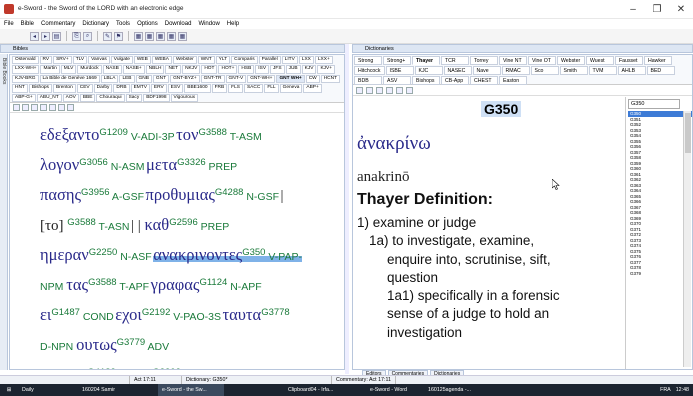 The height and width of the screenshot is (396, 693). I want to click on menu-file: File, so click(9, 24).